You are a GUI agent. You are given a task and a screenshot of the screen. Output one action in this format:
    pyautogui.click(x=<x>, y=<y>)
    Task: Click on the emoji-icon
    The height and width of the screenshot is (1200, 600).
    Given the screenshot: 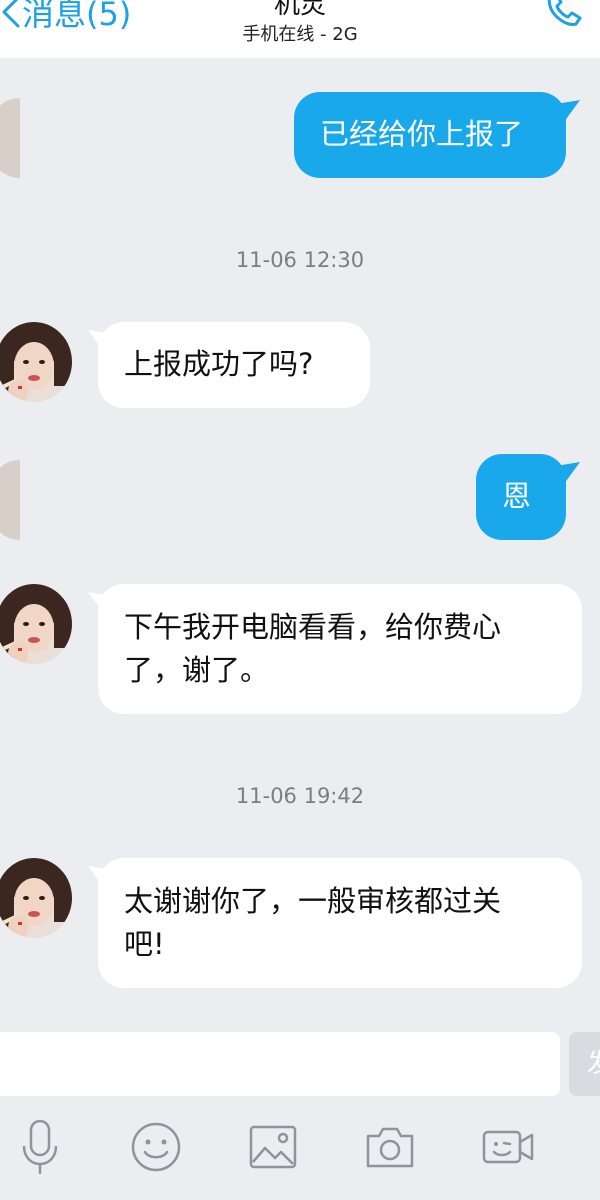 What is the action you would take?
    pyautogui.click(x=156, y=1147)
    